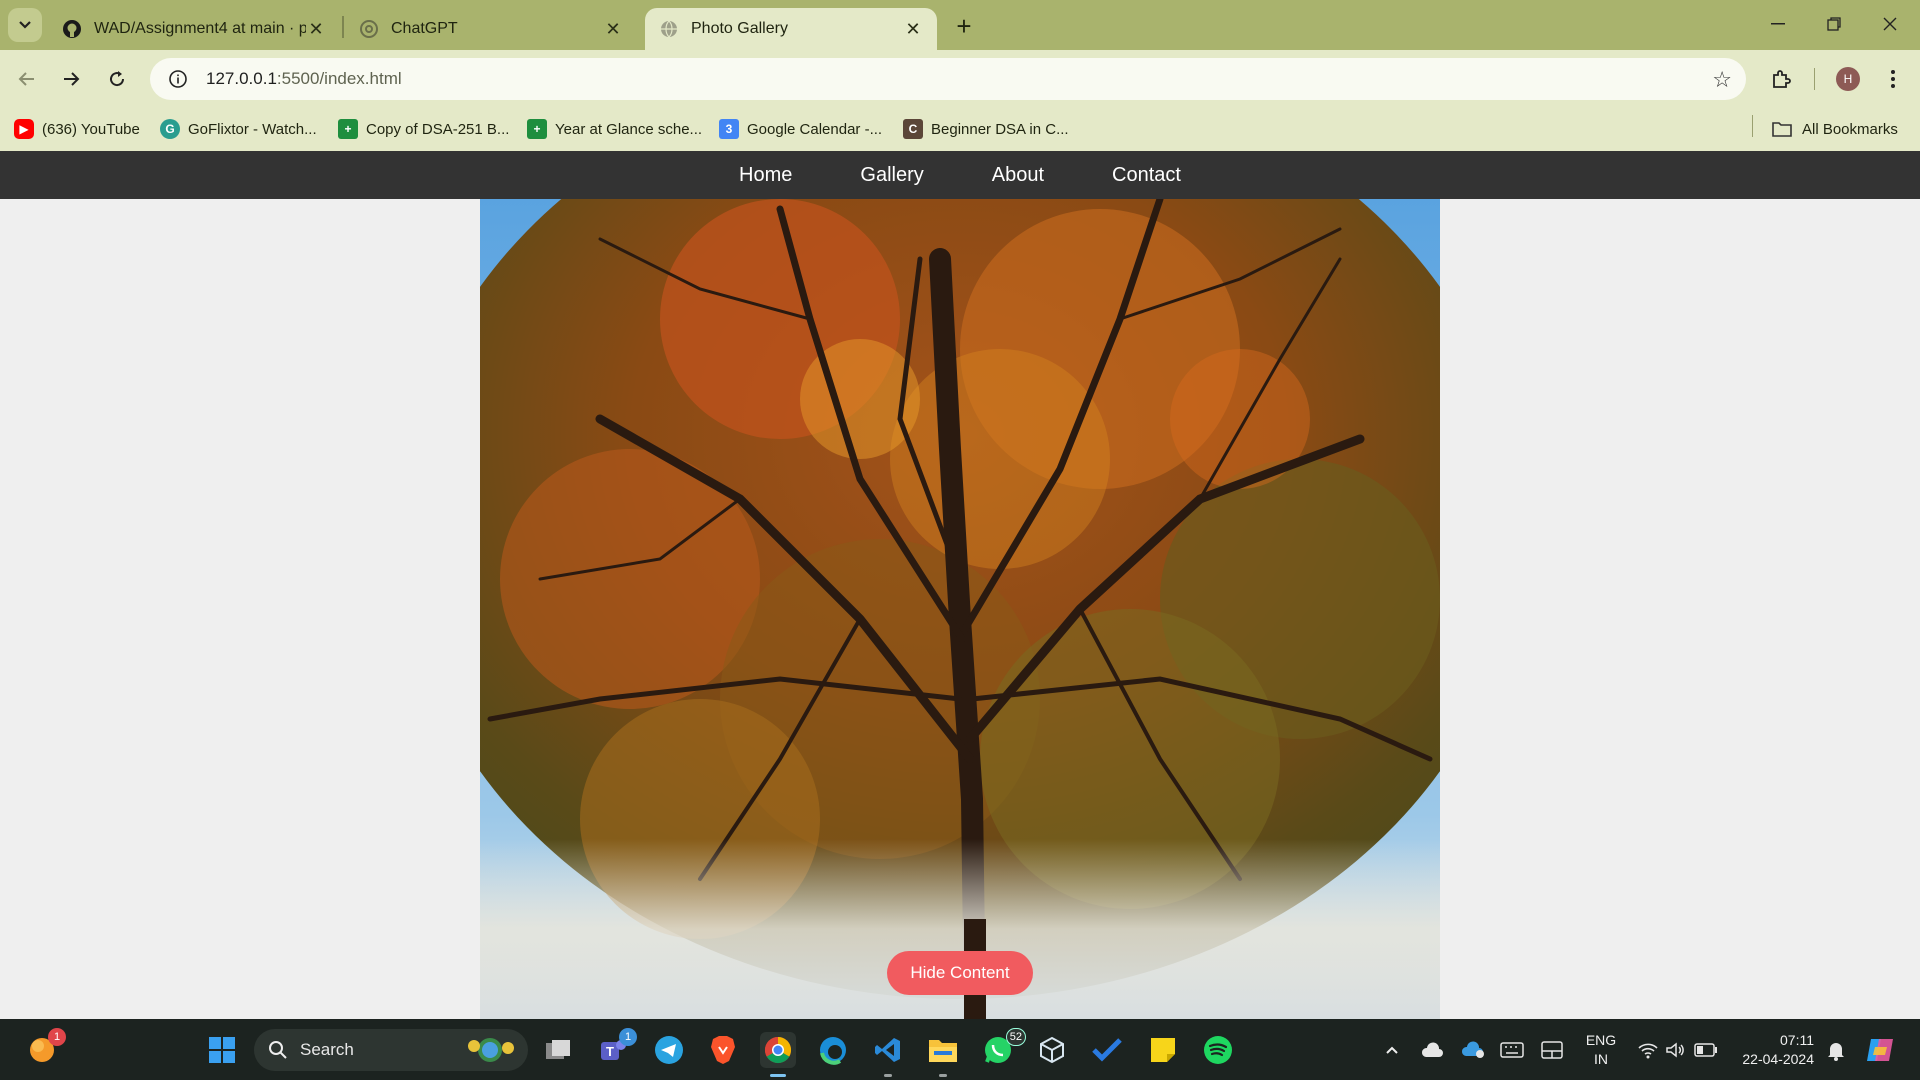 The image size is (1920, 1080). I want to click on language-indicator: ENG IN, so click(1601, 1050).